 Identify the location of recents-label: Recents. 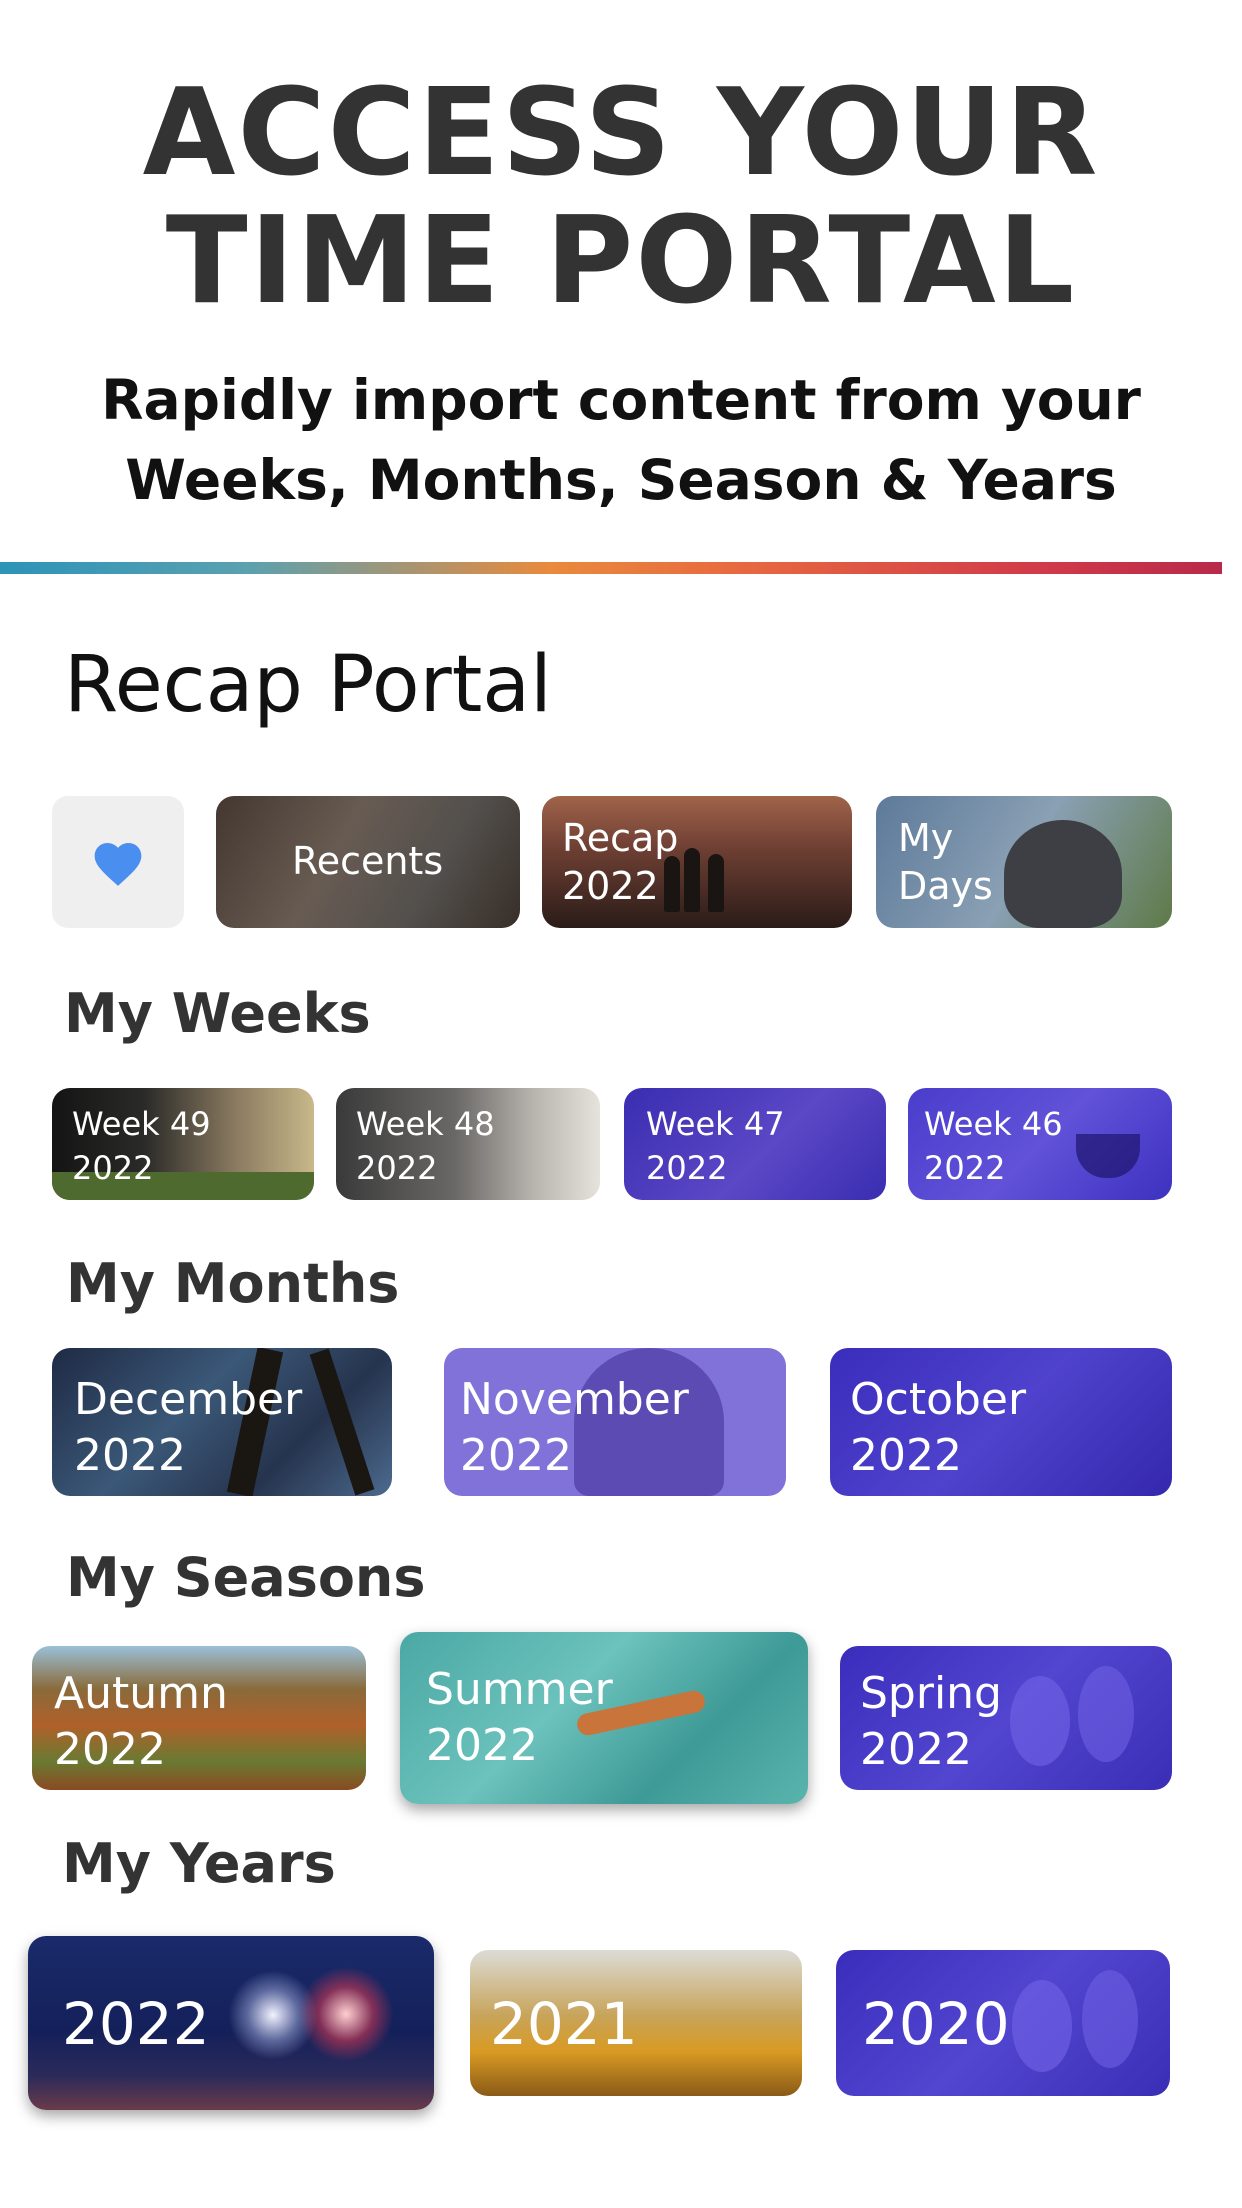
(368, 861).